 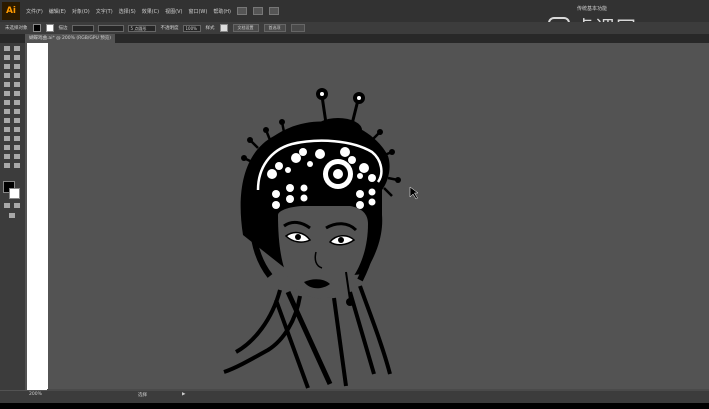 What do you see at coordinates (183, 394) in the screenshot?
I see `status-menu-arrow: ▶` at bounding box center [183, 394].